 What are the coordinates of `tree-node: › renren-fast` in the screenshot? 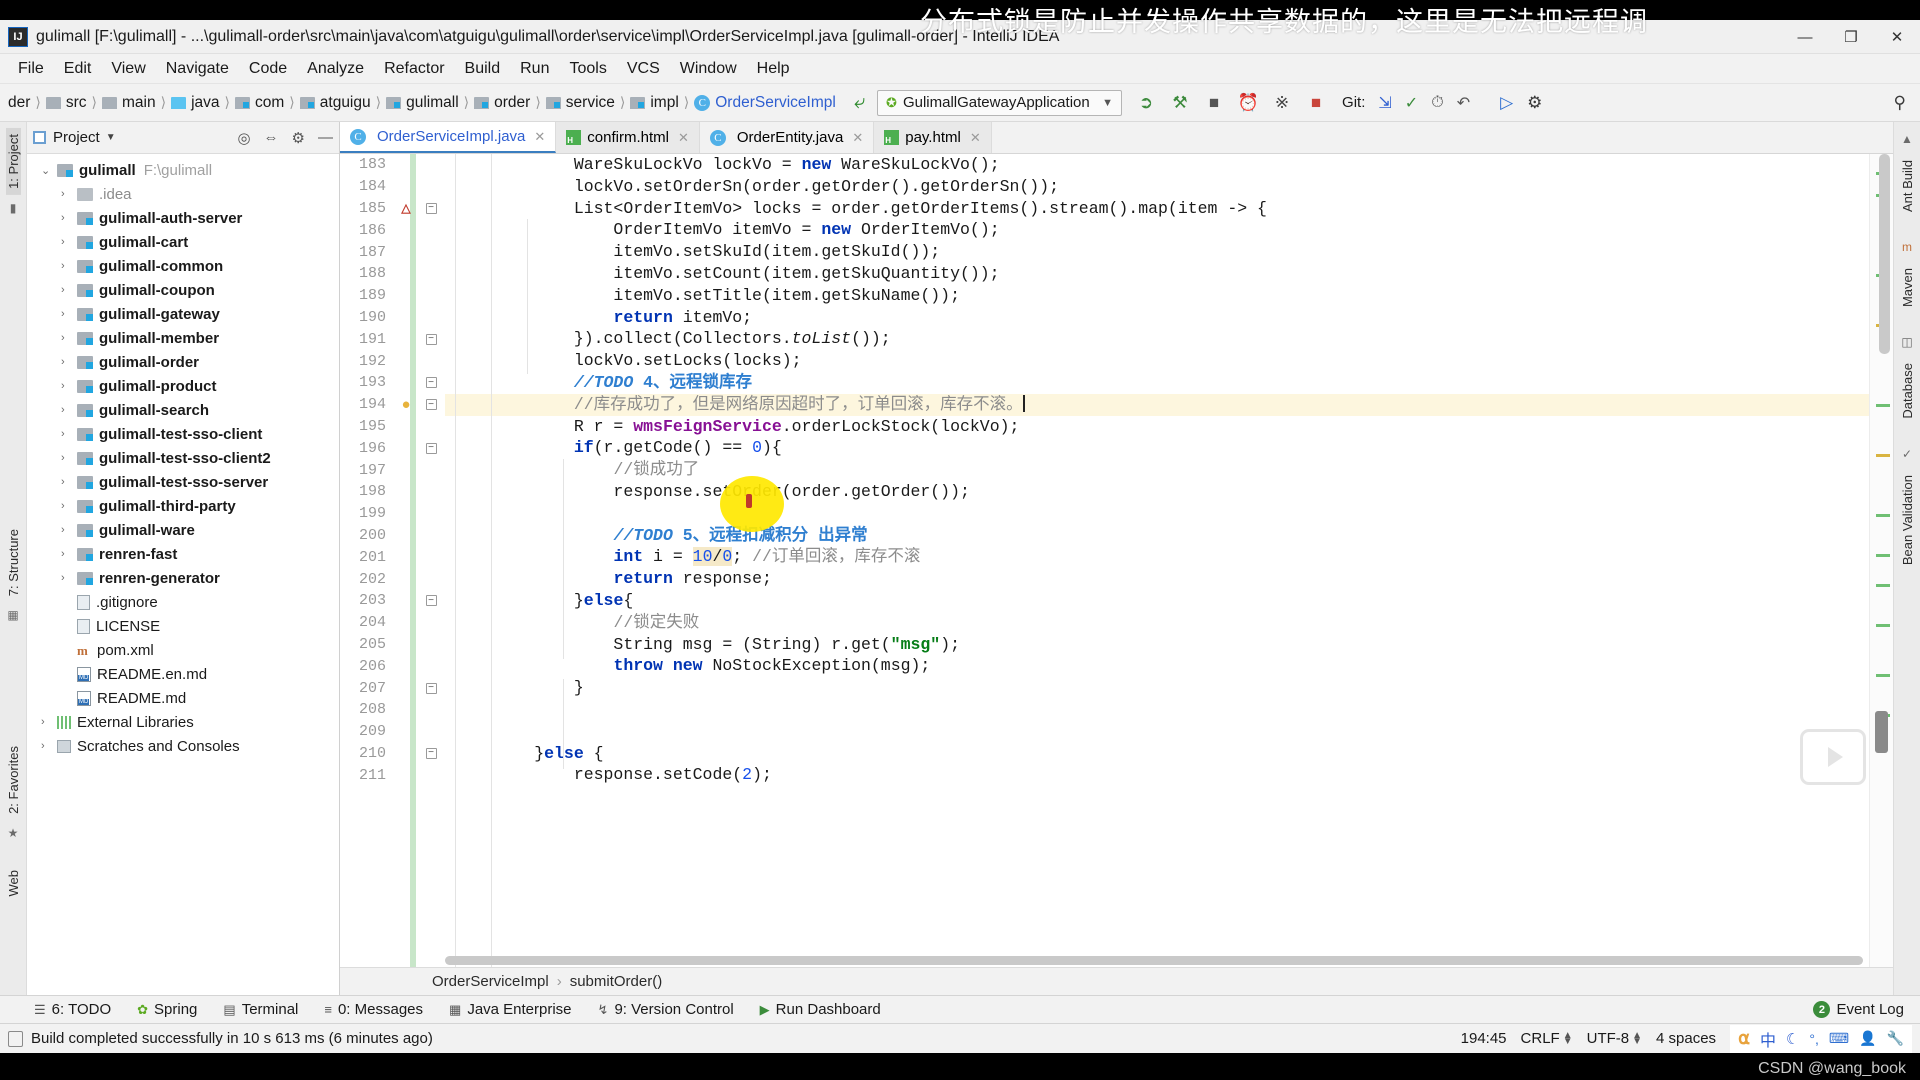 It's located at (183, 554).